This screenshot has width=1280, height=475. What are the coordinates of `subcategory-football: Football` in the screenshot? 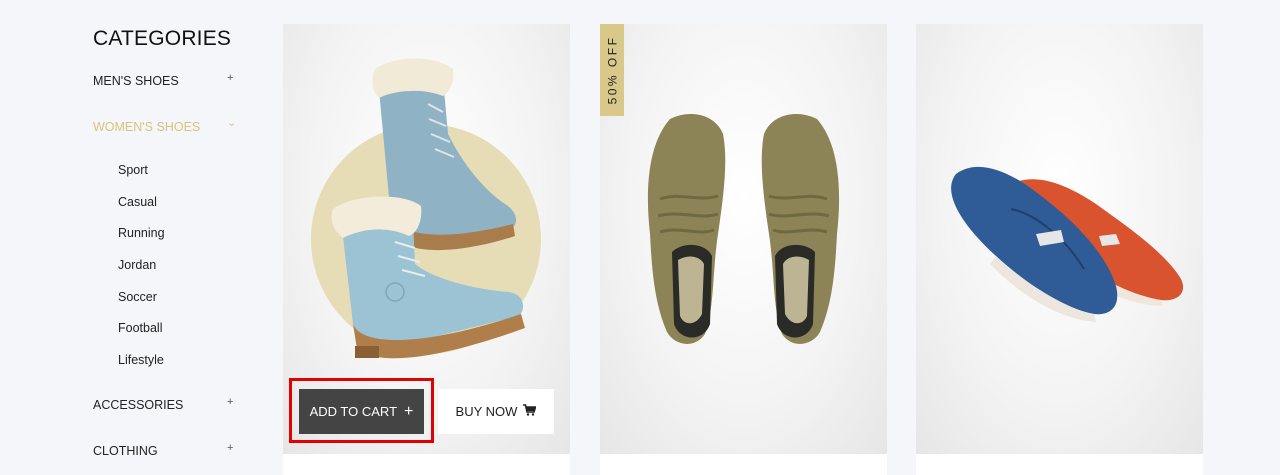 It's located at (140, 328).